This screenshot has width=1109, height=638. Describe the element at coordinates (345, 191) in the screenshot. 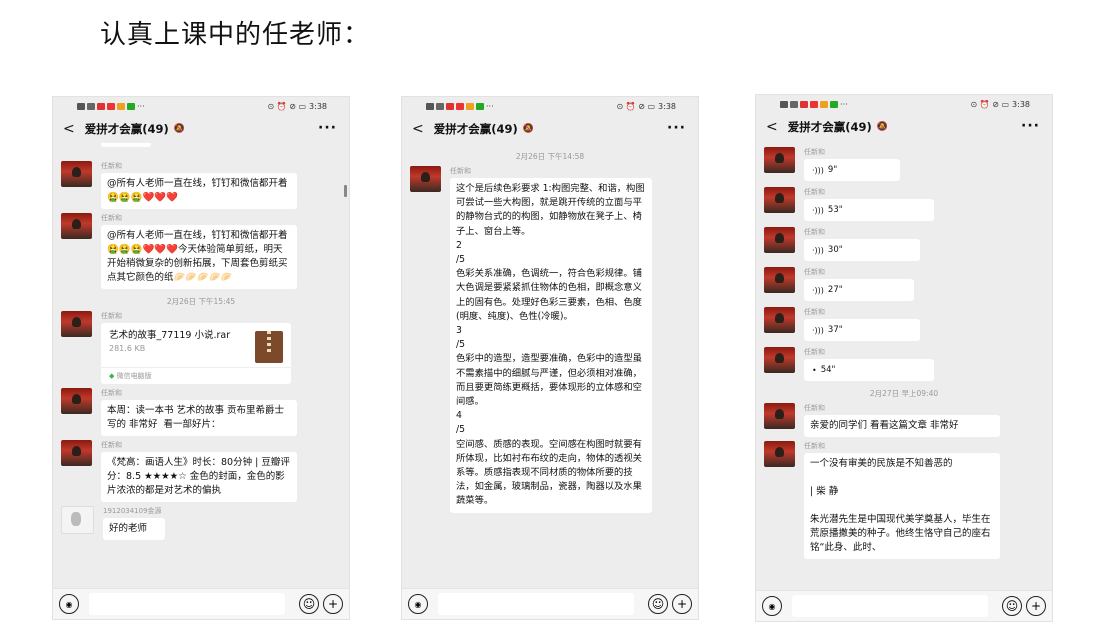

I see `scrollbar-thumb` at that location.